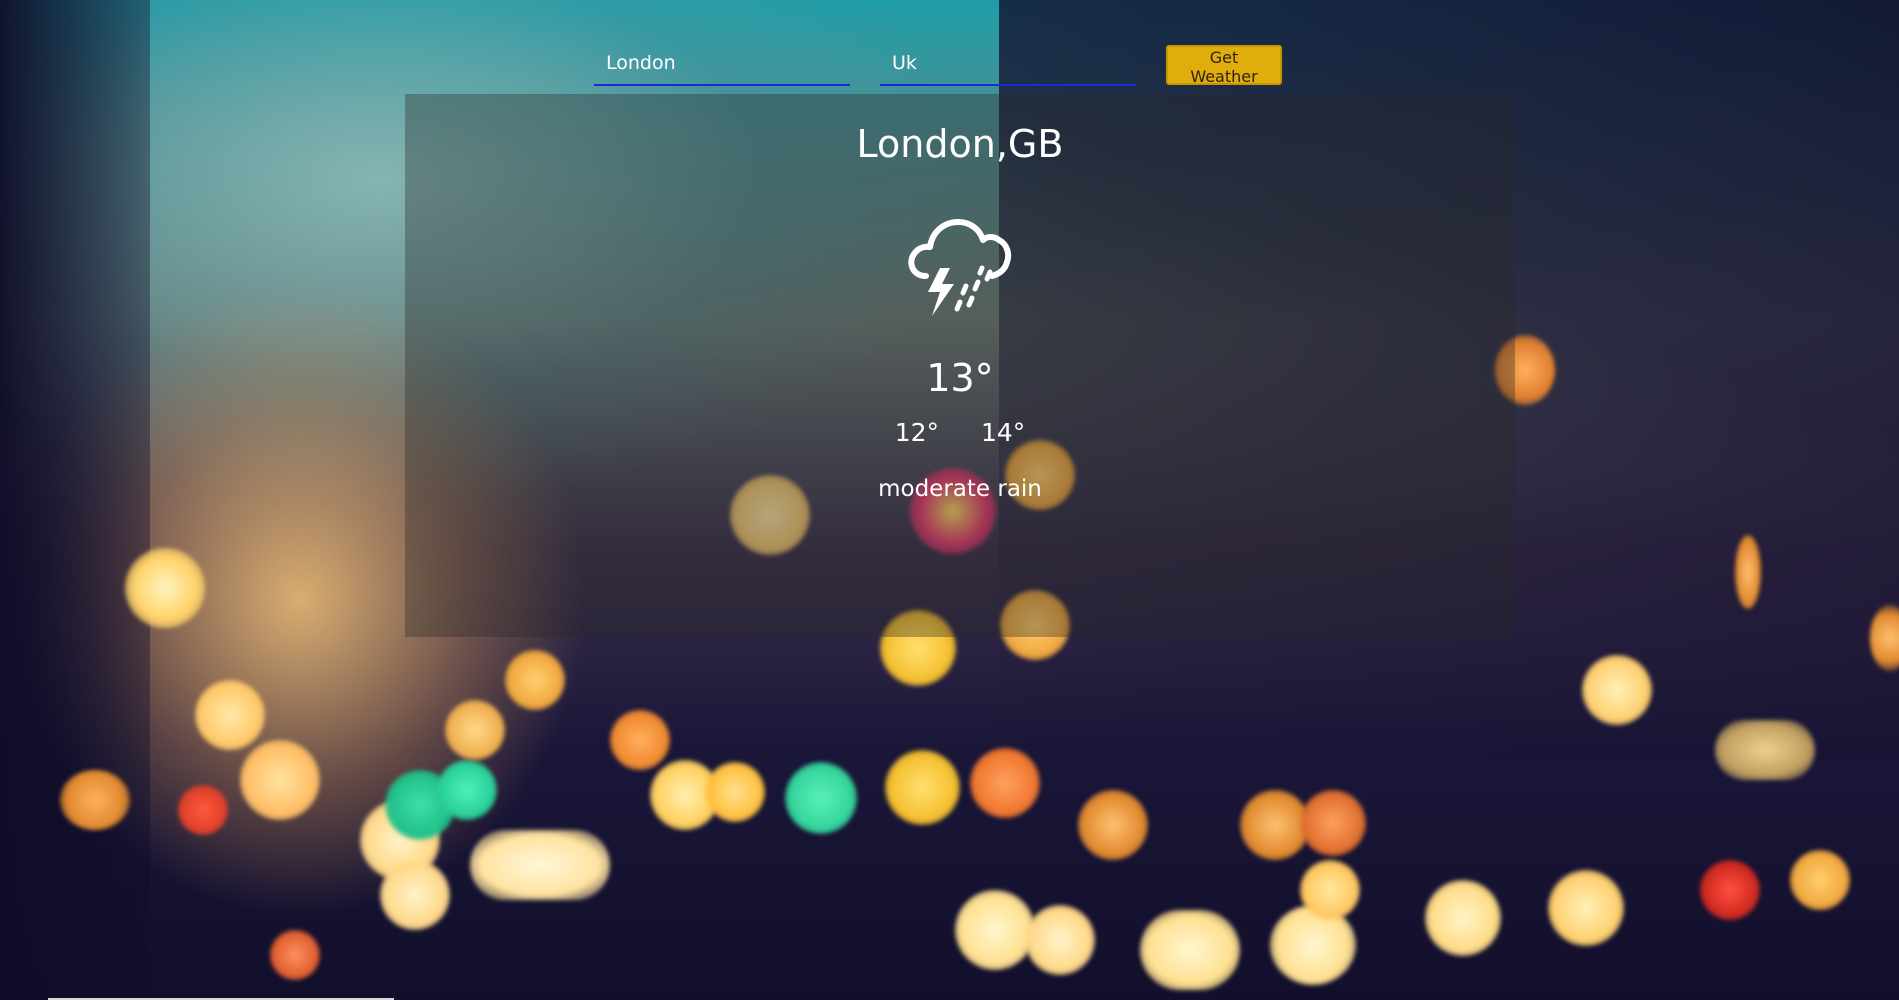 The width and height of the screenshot is (1899, 1000). I want to click on country-input, so click(1008, 63).